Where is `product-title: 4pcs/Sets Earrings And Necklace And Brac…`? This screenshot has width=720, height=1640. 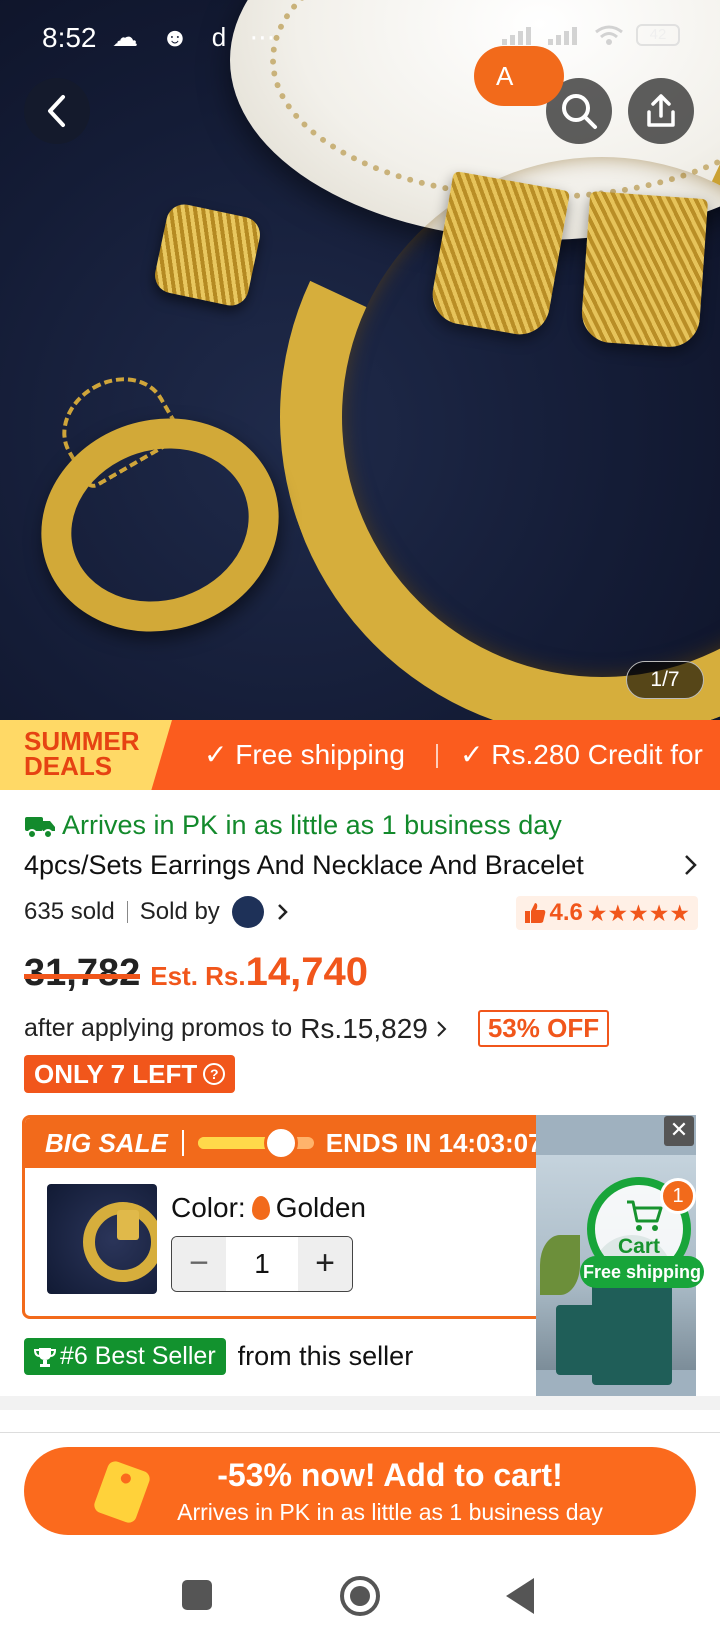 product-title: 4pcs/Sets Earrings And Necklace And Brac… is located at coordinates (304, 865).